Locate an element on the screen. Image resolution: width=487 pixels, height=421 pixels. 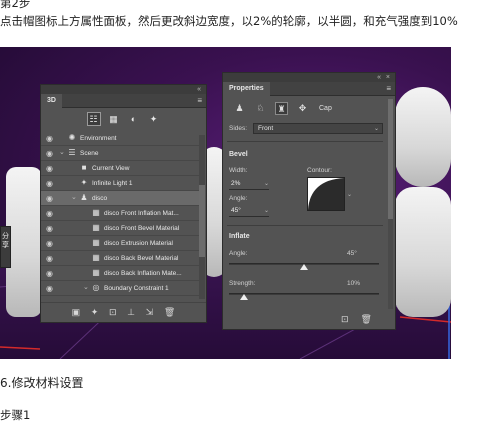
properties-scrollbar is located at coordinates (390, 204).